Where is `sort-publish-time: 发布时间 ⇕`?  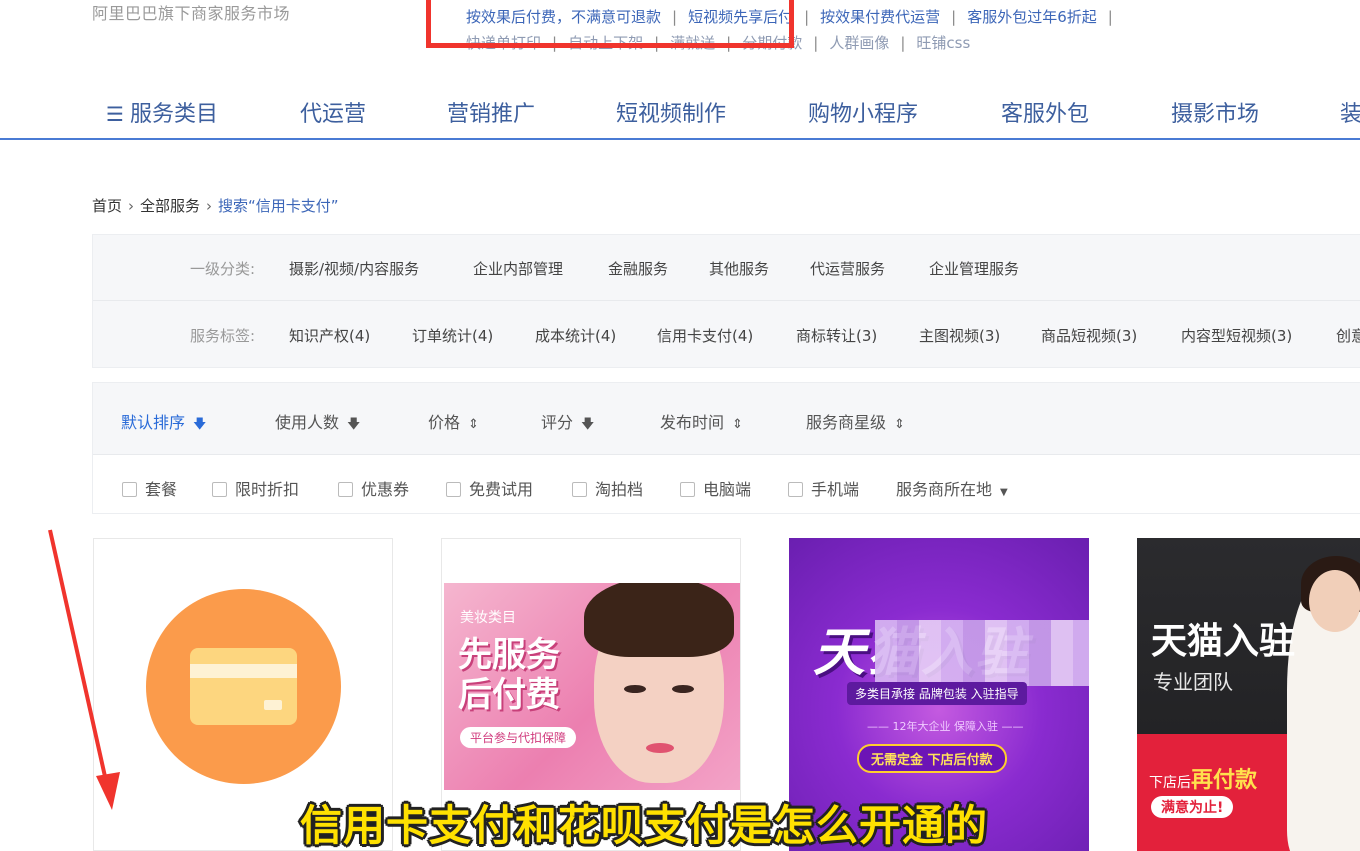 sort-publish-time: 发布时间 ⇕ is located at coordinates (701, 421).